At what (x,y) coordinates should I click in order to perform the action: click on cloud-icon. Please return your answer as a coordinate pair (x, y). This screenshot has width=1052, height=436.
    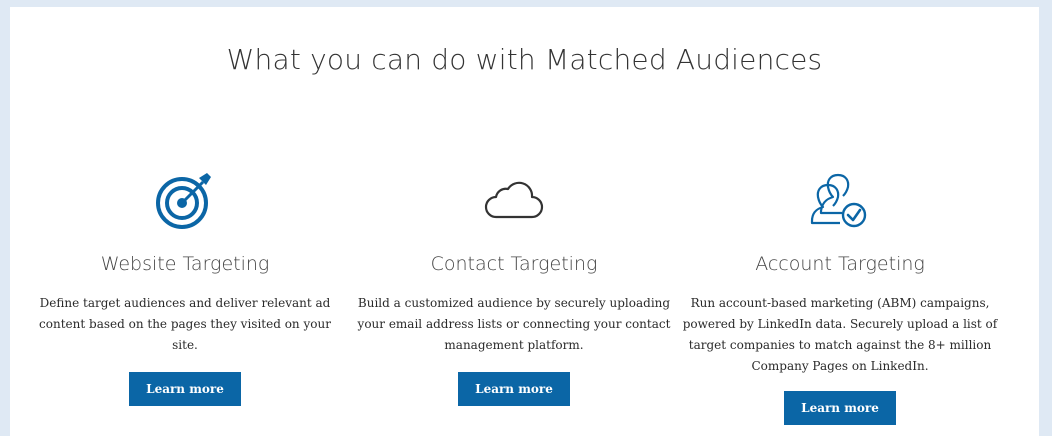
    Looking at the image, I should click on (514, 200).